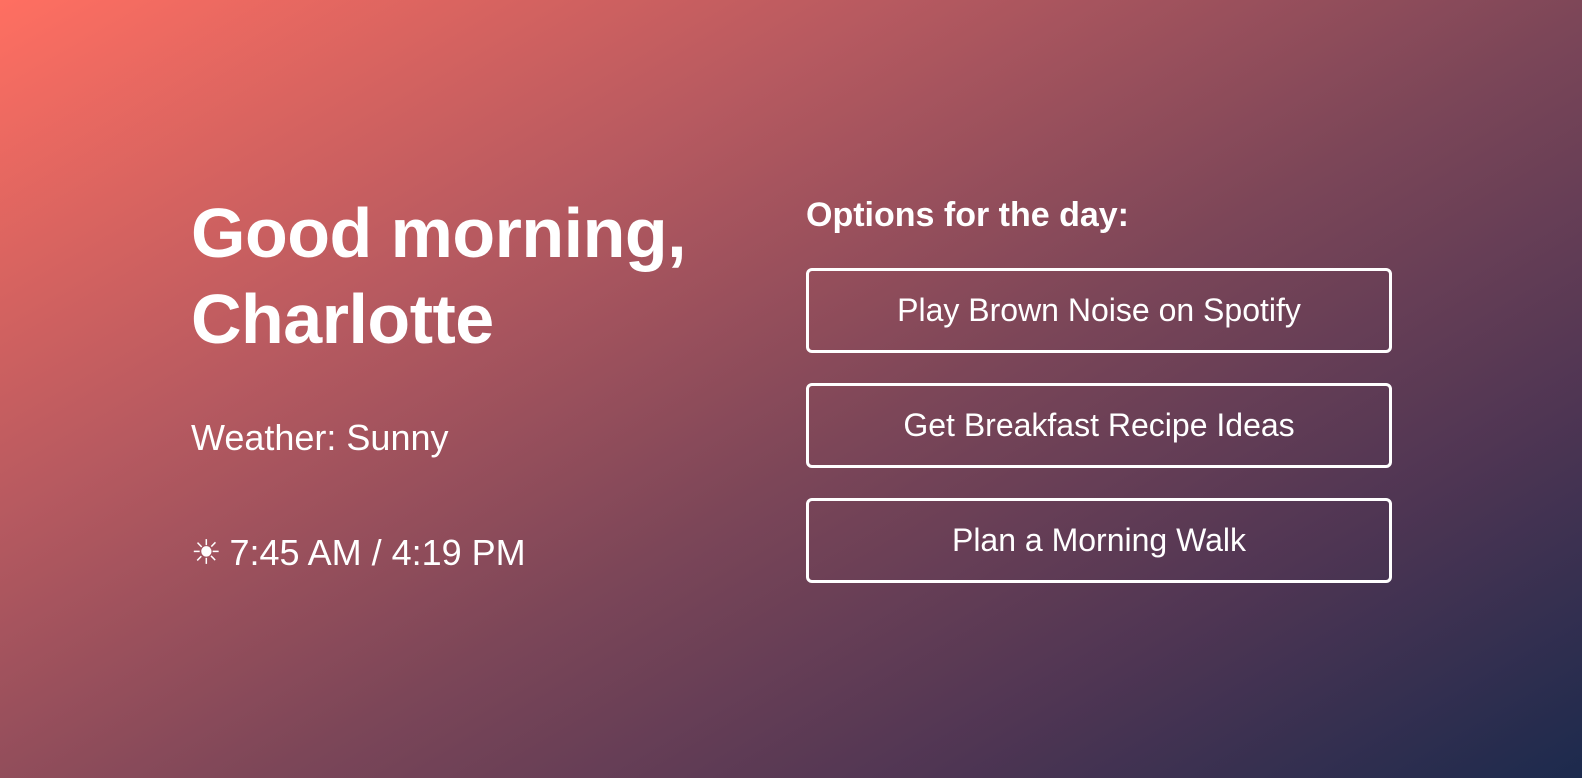  What do you see at coordinates (471, 276) in the screenshot?
I see `page-title: Good morning, Charlotte` at bounding box center [471, 276].